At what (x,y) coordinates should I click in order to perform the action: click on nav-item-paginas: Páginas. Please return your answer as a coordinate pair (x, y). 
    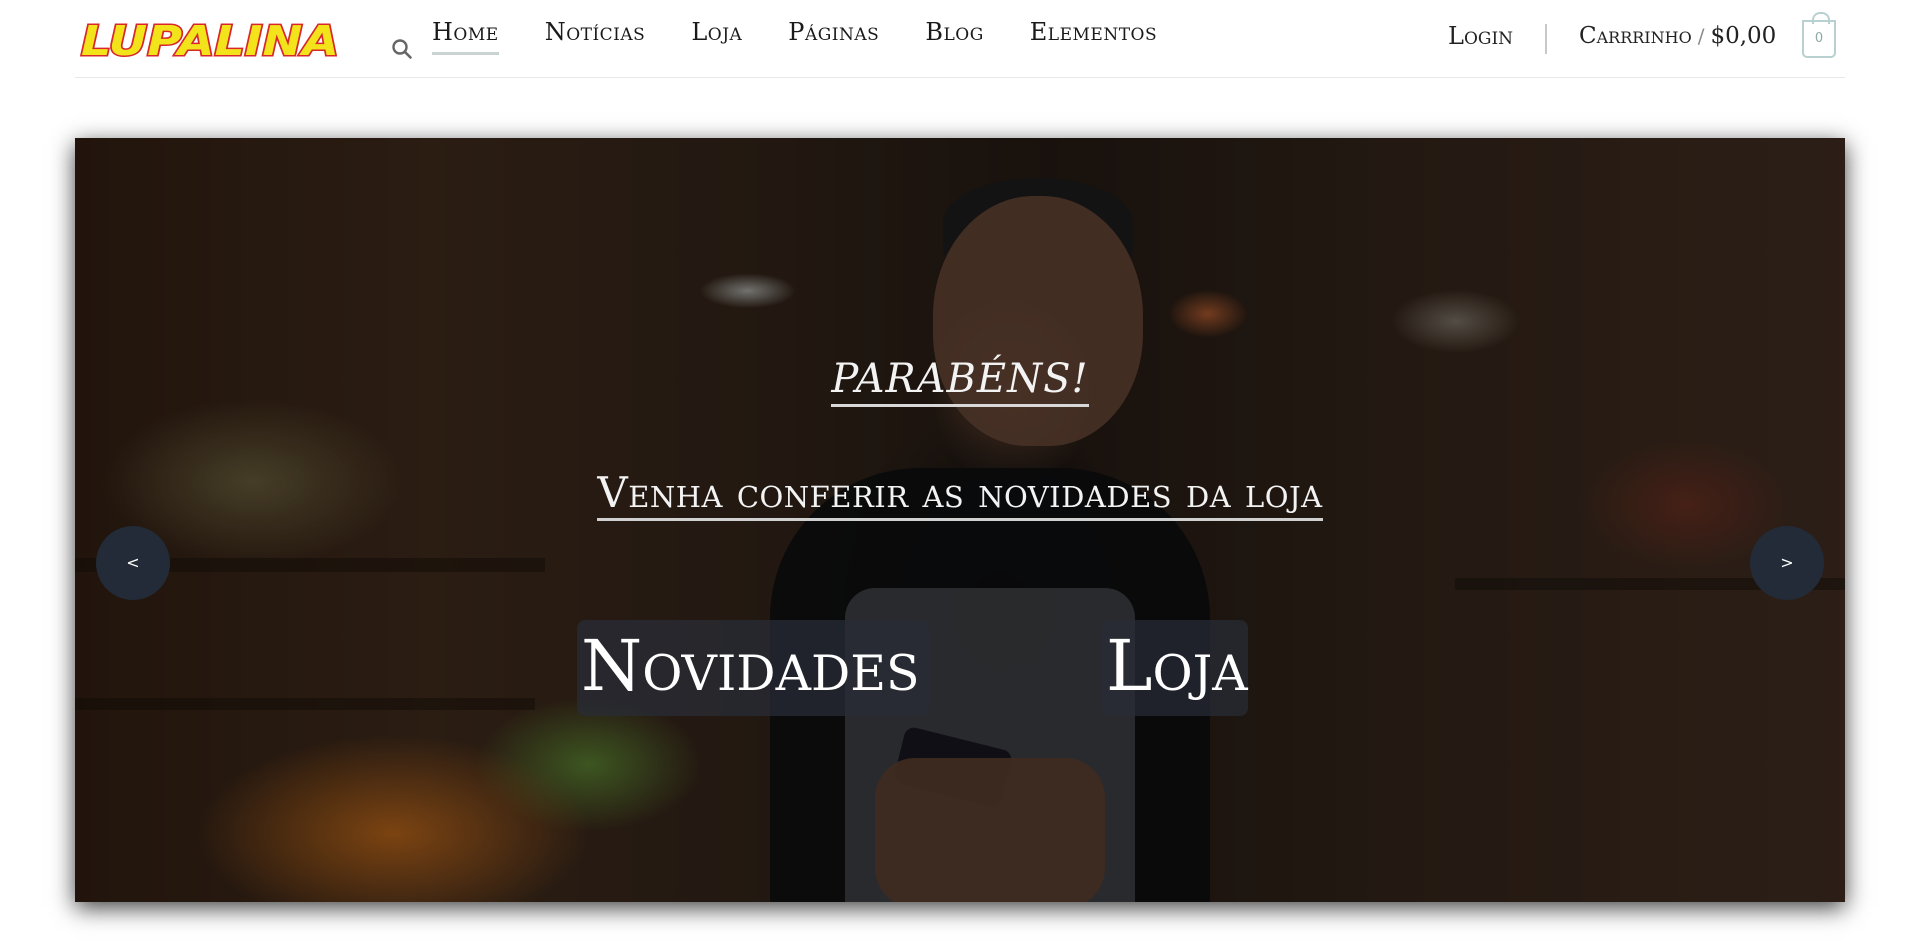
    Looking at the image, I should click on (833, 36).